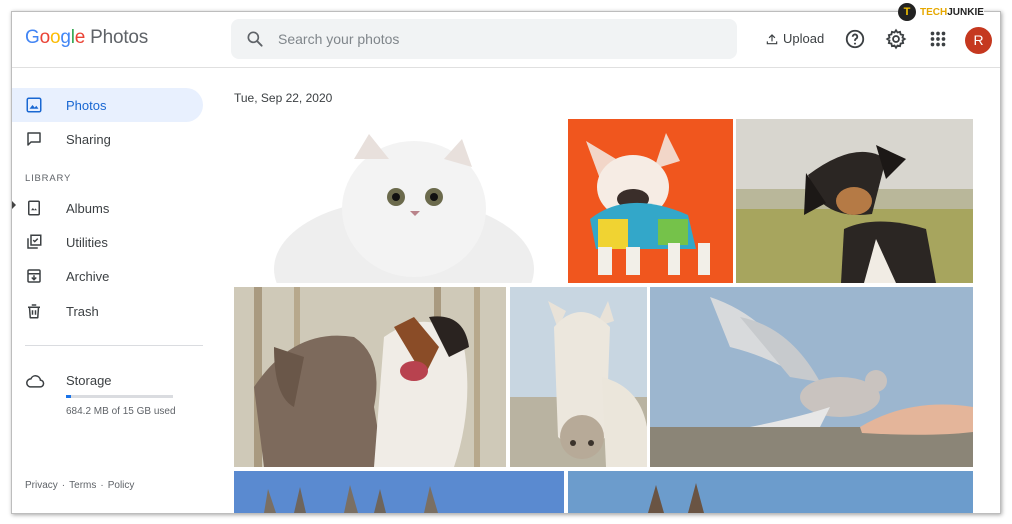 The image size is (1012, 524). I want to click on sidebar-item-archive: Archive, so click(107, 276).